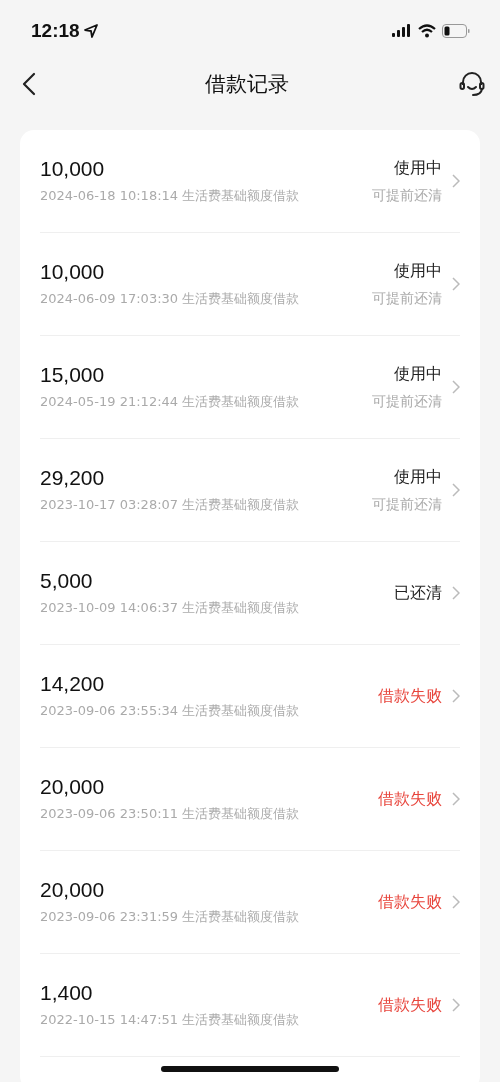  What do you see at coordinates (170, 608) in the screenshot?
I see `loan-date: 2023-10-09 14:06:37 生活费基础额度借款` at bounding box center [170, 608].